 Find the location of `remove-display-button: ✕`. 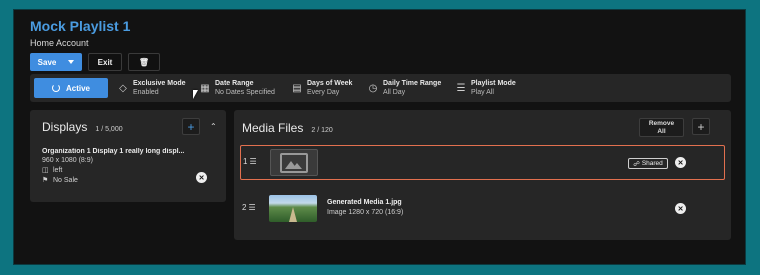

remove-display-button: ✕ is located at coordinates (201, 177).